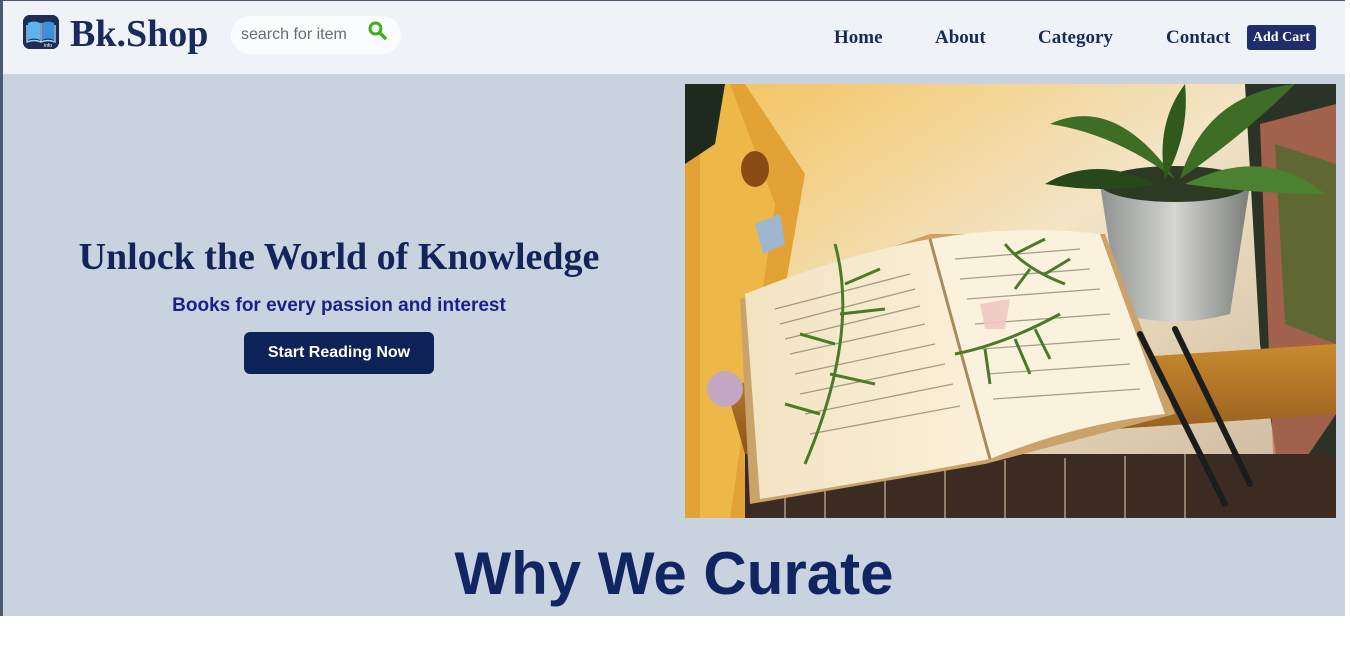 The height and width of the screenshot is (650, 1350). Describe the element at coordinates (858, 38) in the screenshot. I see `nav-home: Home` at that location.